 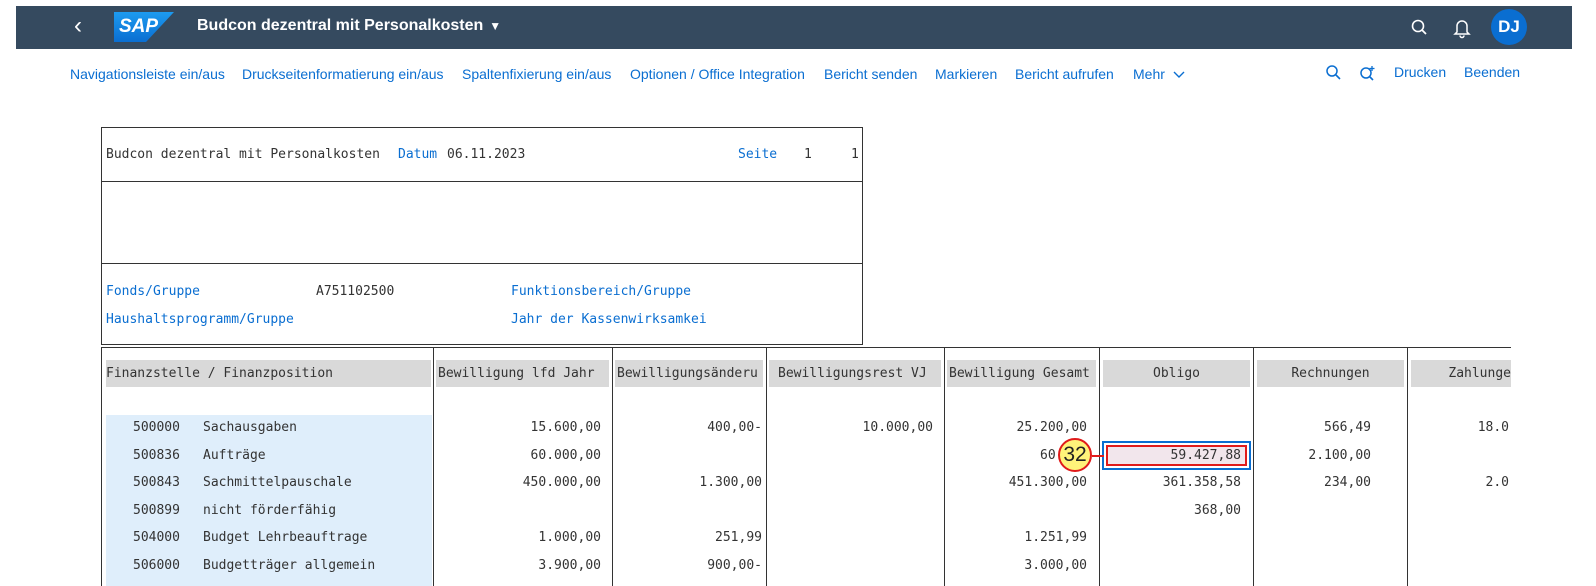 What do you see at coordinates (518, 455) in the screenshot?
I see `cell-bew-lfd: 60.000,00` at bounding box center [518, 455].